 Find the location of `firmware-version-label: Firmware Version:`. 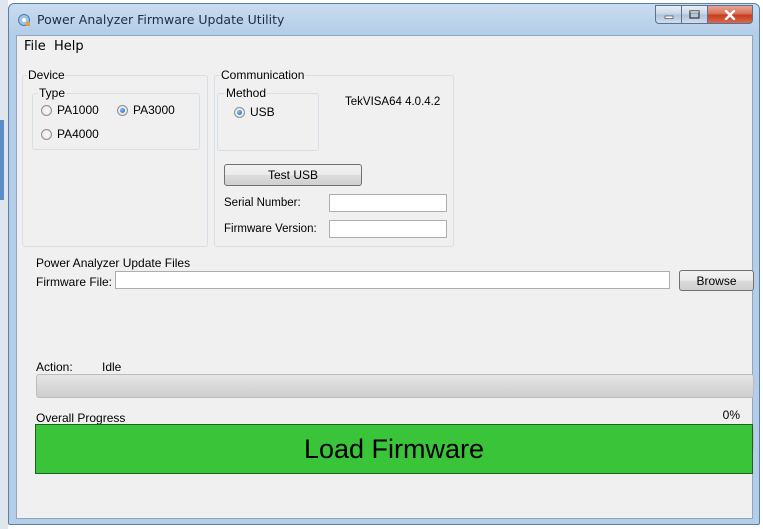

firmware-version-label: Firmware Version: is located at coordinates (270, 229).